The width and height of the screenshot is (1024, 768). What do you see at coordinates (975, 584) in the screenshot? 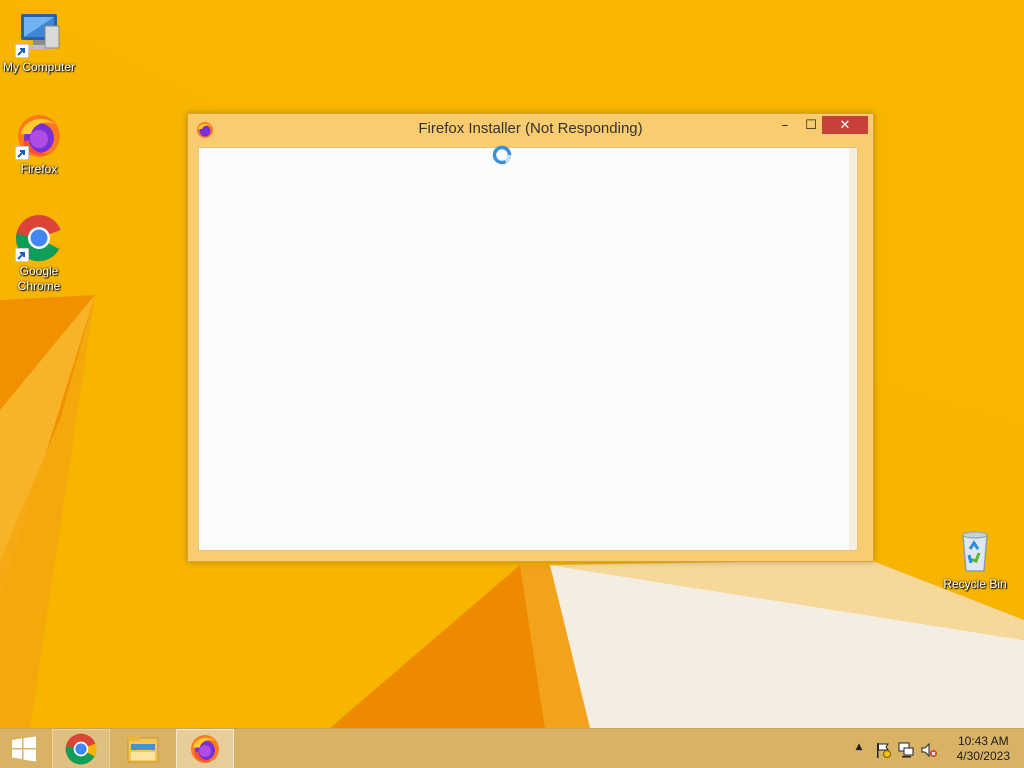
I see `desktop-icon-label: Recycle Bin` at bounding box center [975, 584].